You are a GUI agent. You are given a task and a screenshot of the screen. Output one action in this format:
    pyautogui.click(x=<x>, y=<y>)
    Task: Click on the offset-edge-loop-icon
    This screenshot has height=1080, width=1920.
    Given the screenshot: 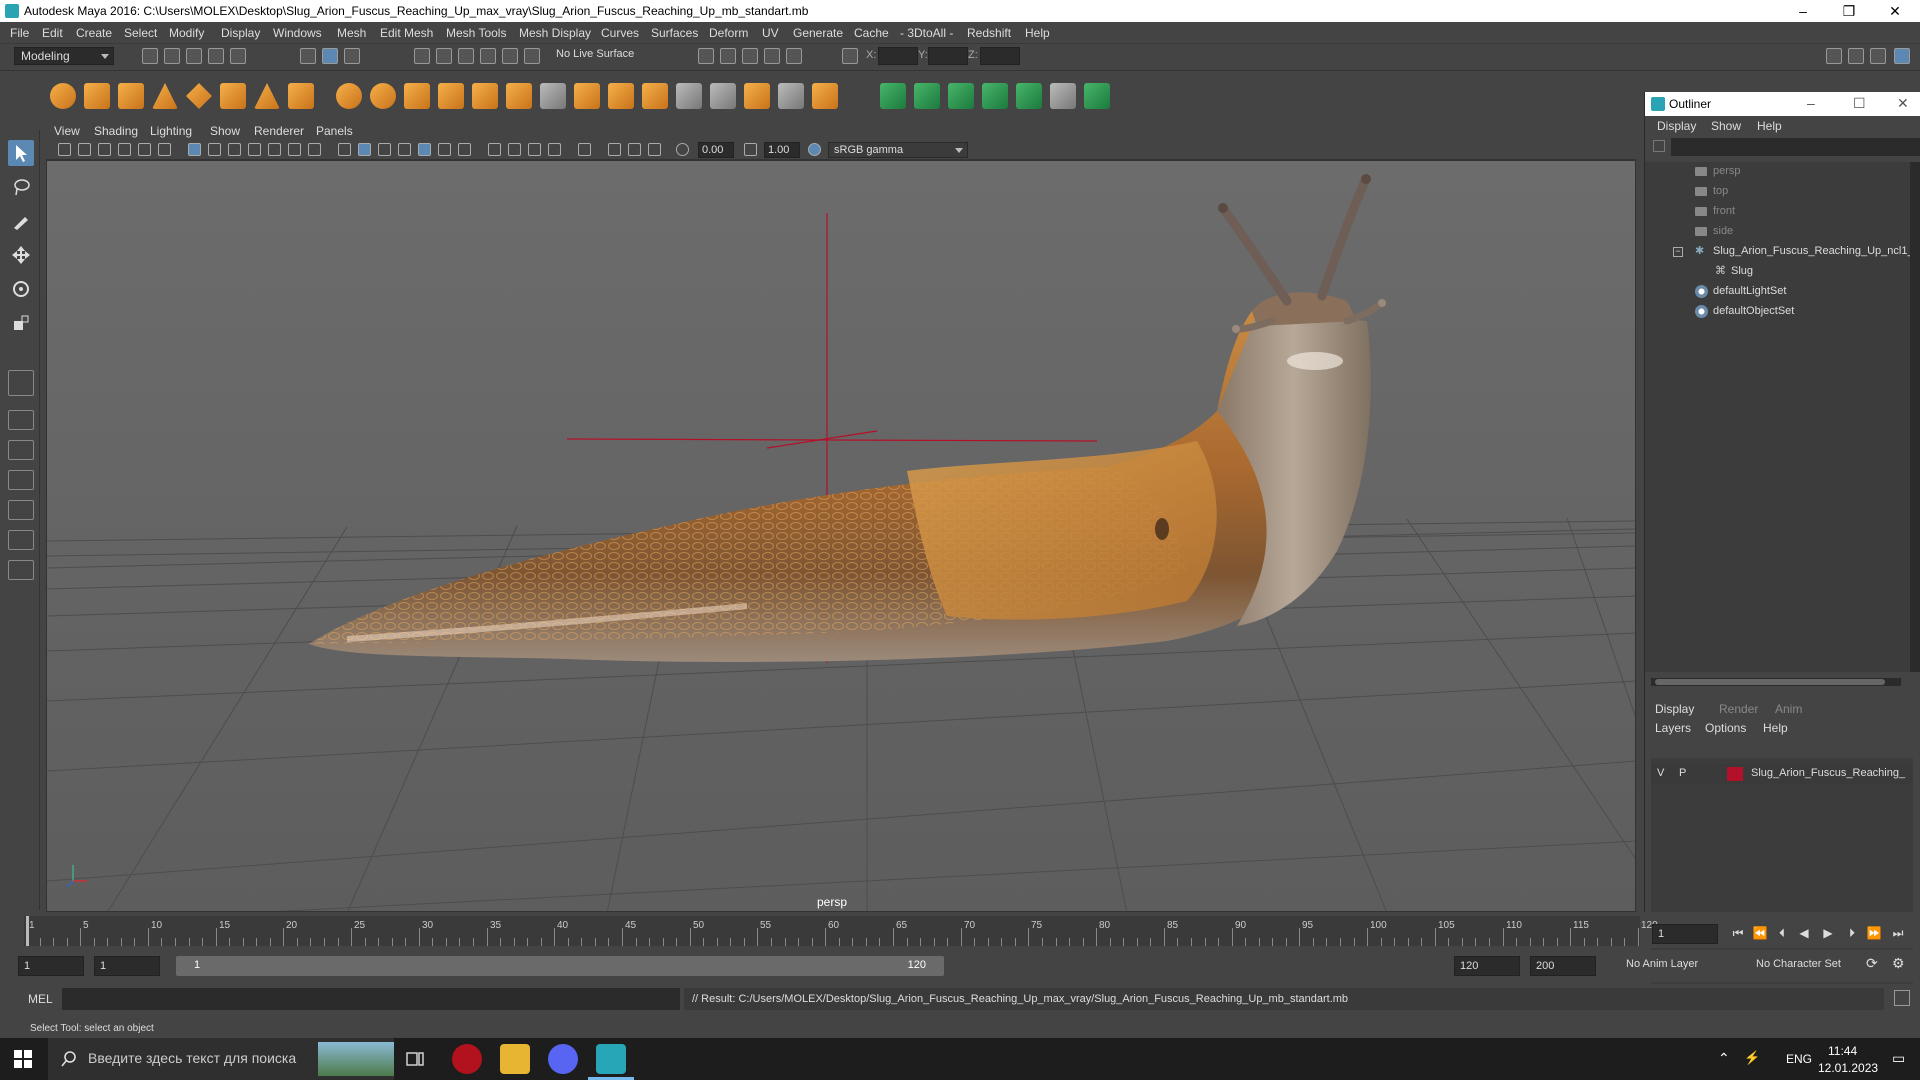 What is the action you would take?
    pyautogui.click(x=723, y=96)
    